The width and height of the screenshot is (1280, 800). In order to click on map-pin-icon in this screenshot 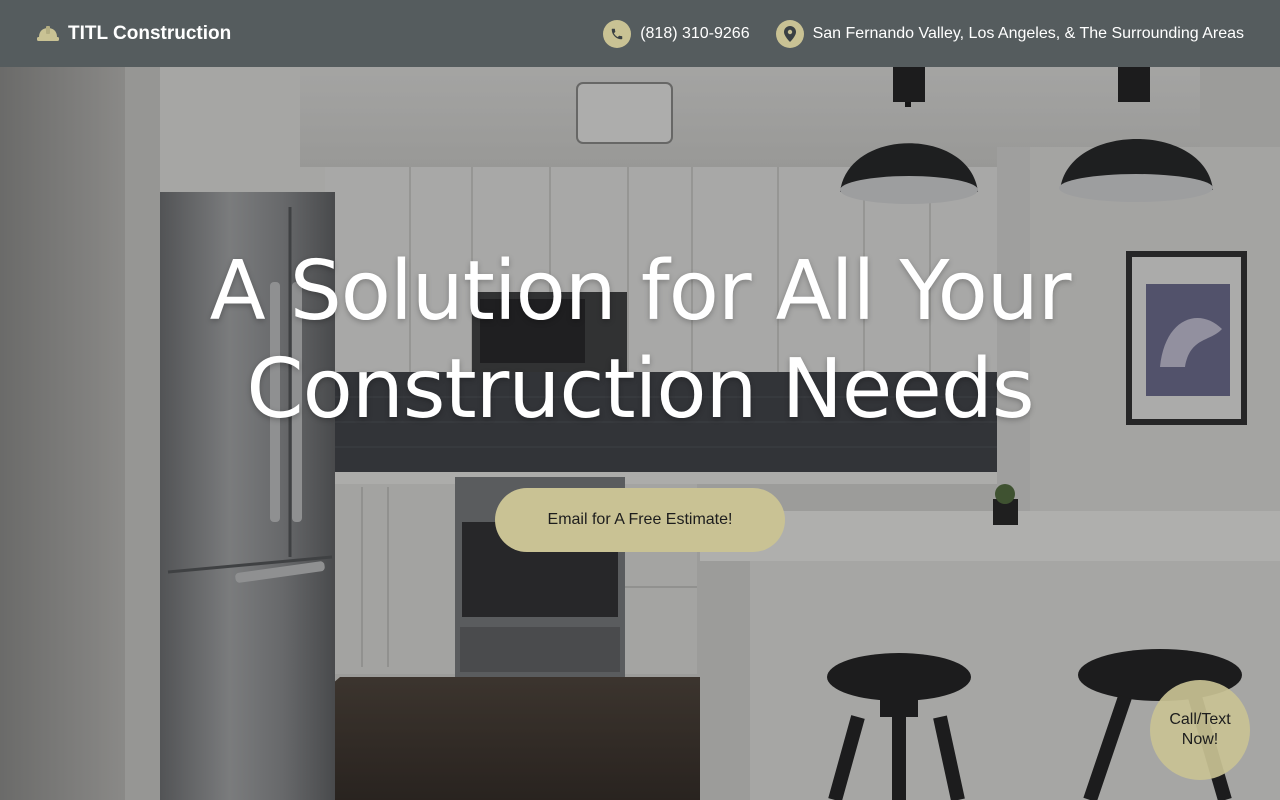, I will do `click(789, 33)`.